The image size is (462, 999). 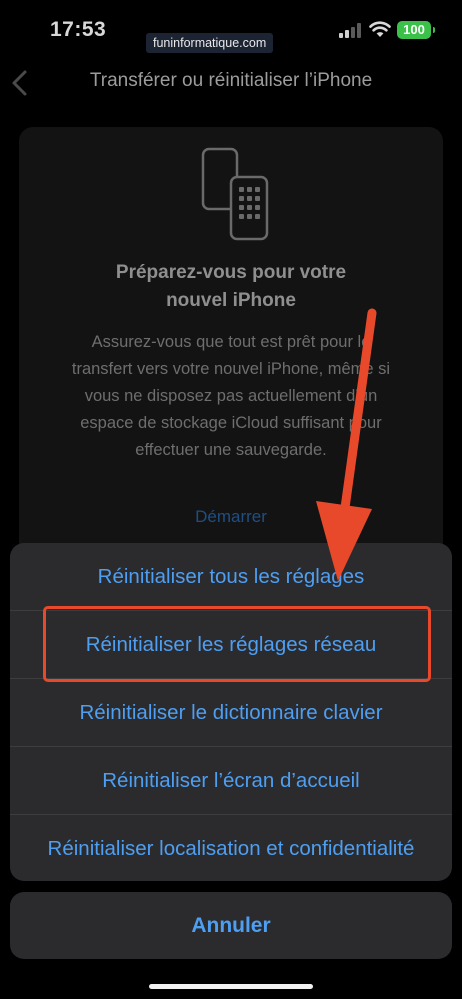 I want to click on highlight-box, so click(x=237, y=644).